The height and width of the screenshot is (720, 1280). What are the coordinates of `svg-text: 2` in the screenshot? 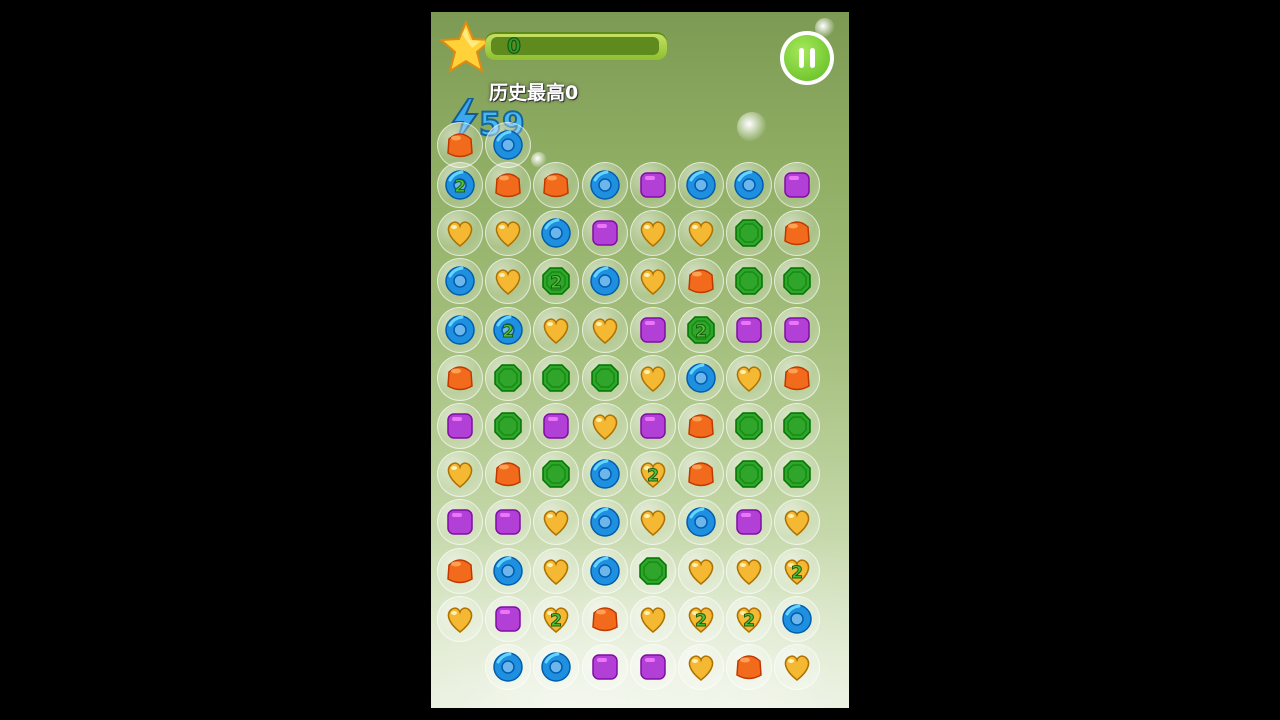 It's located at (460, 187).